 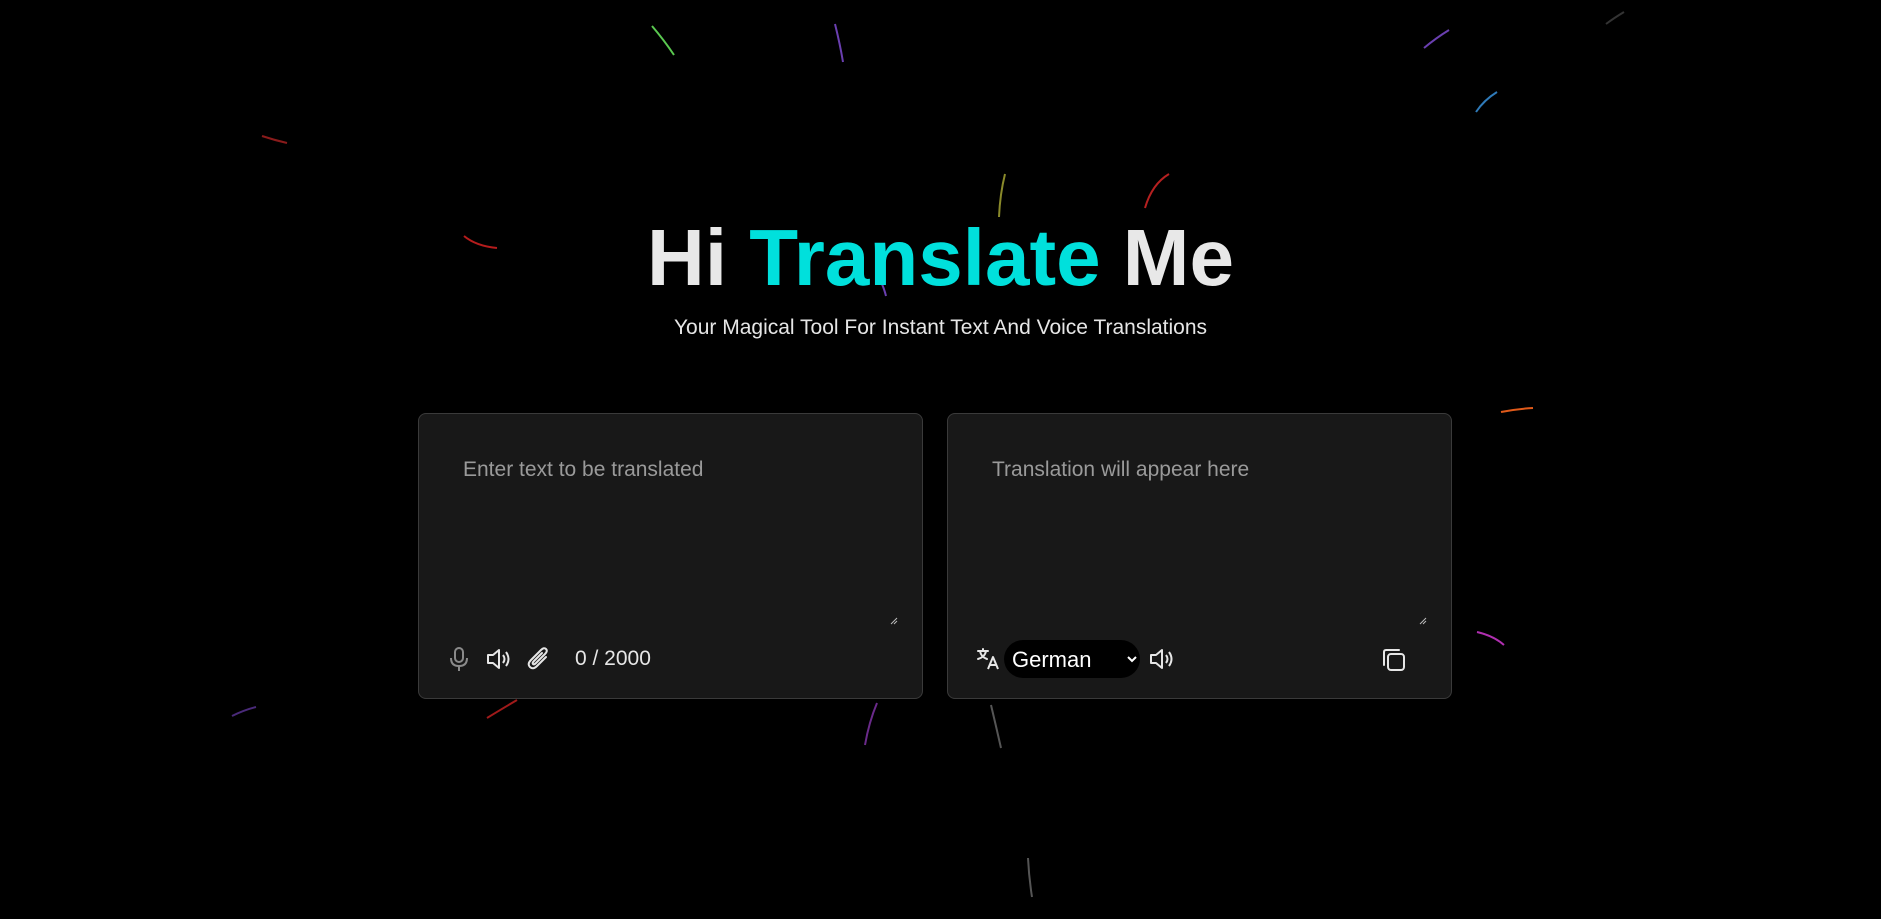 What do you see at coordinates (459, 659) in the screenshot?
I see `microphone-icon` at bounding box center [459, 659].